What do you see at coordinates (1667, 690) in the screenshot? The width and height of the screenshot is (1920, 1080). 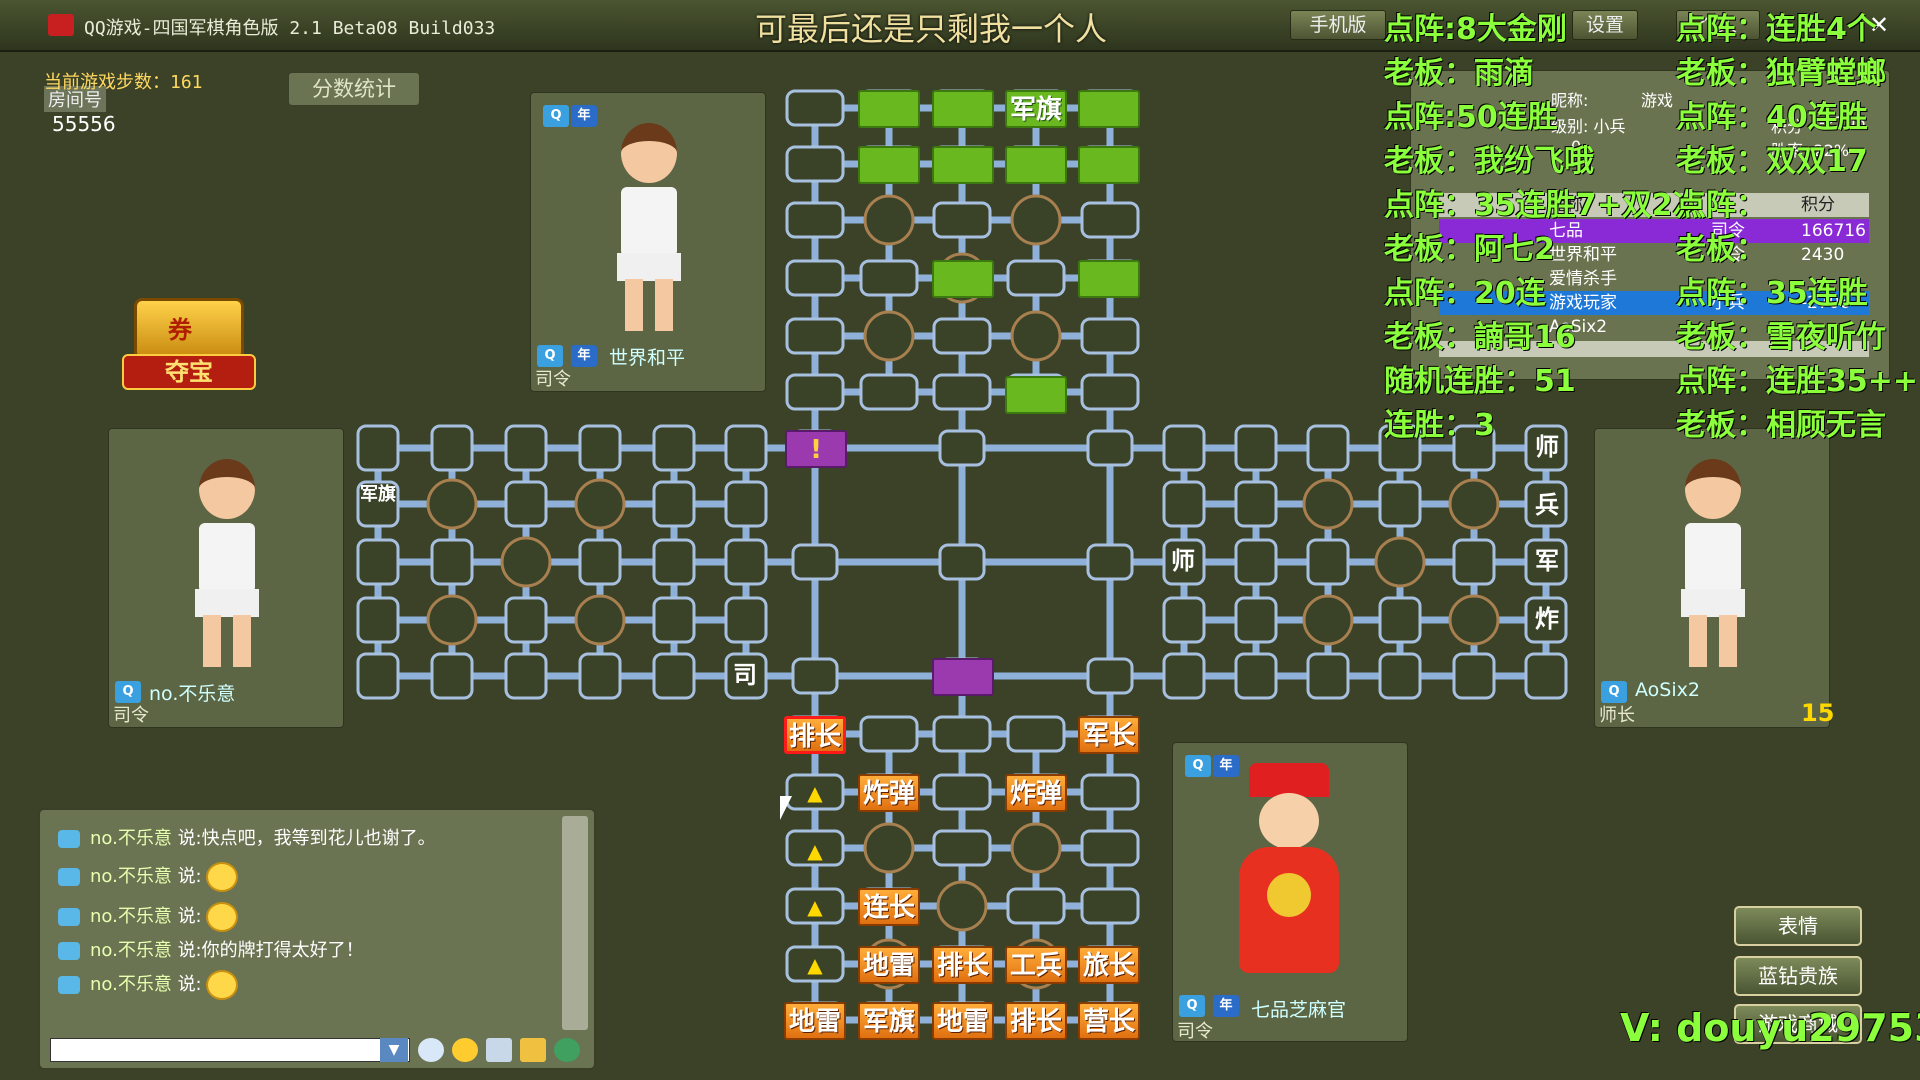 I see `player-name-right: AoSix2` at bounding box center [1667, 690].